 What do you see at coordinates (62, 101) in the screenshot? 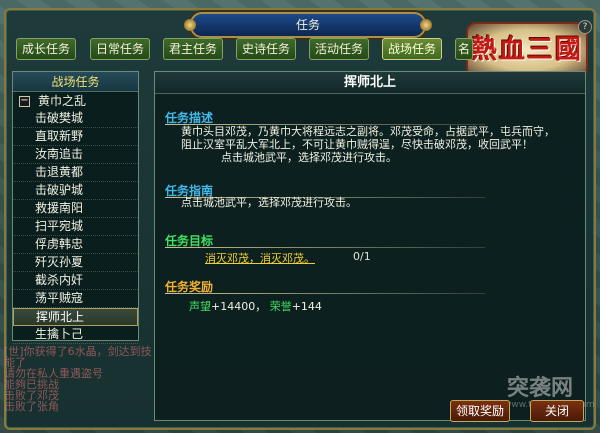
I see `sidebar-group-label: 黄巾之乱` at bounding box center [62, 101].